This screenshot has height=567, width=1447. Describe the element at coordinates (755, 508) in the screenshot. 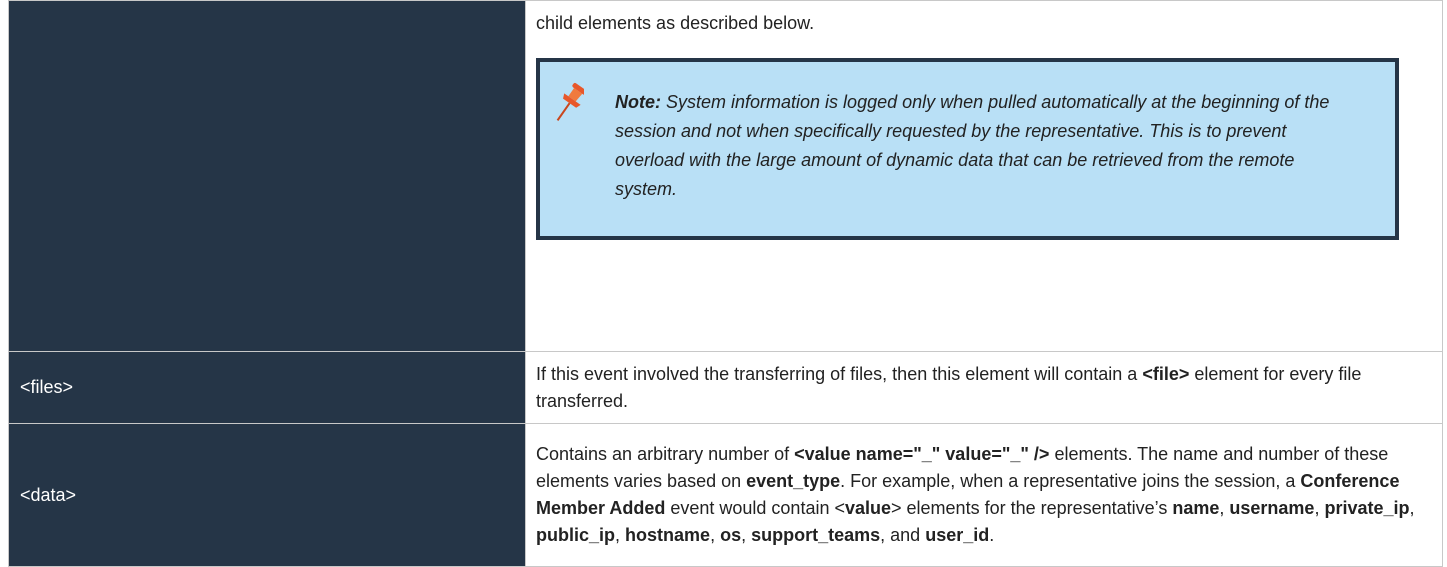

I see `description-text: event would contain <` at that location.